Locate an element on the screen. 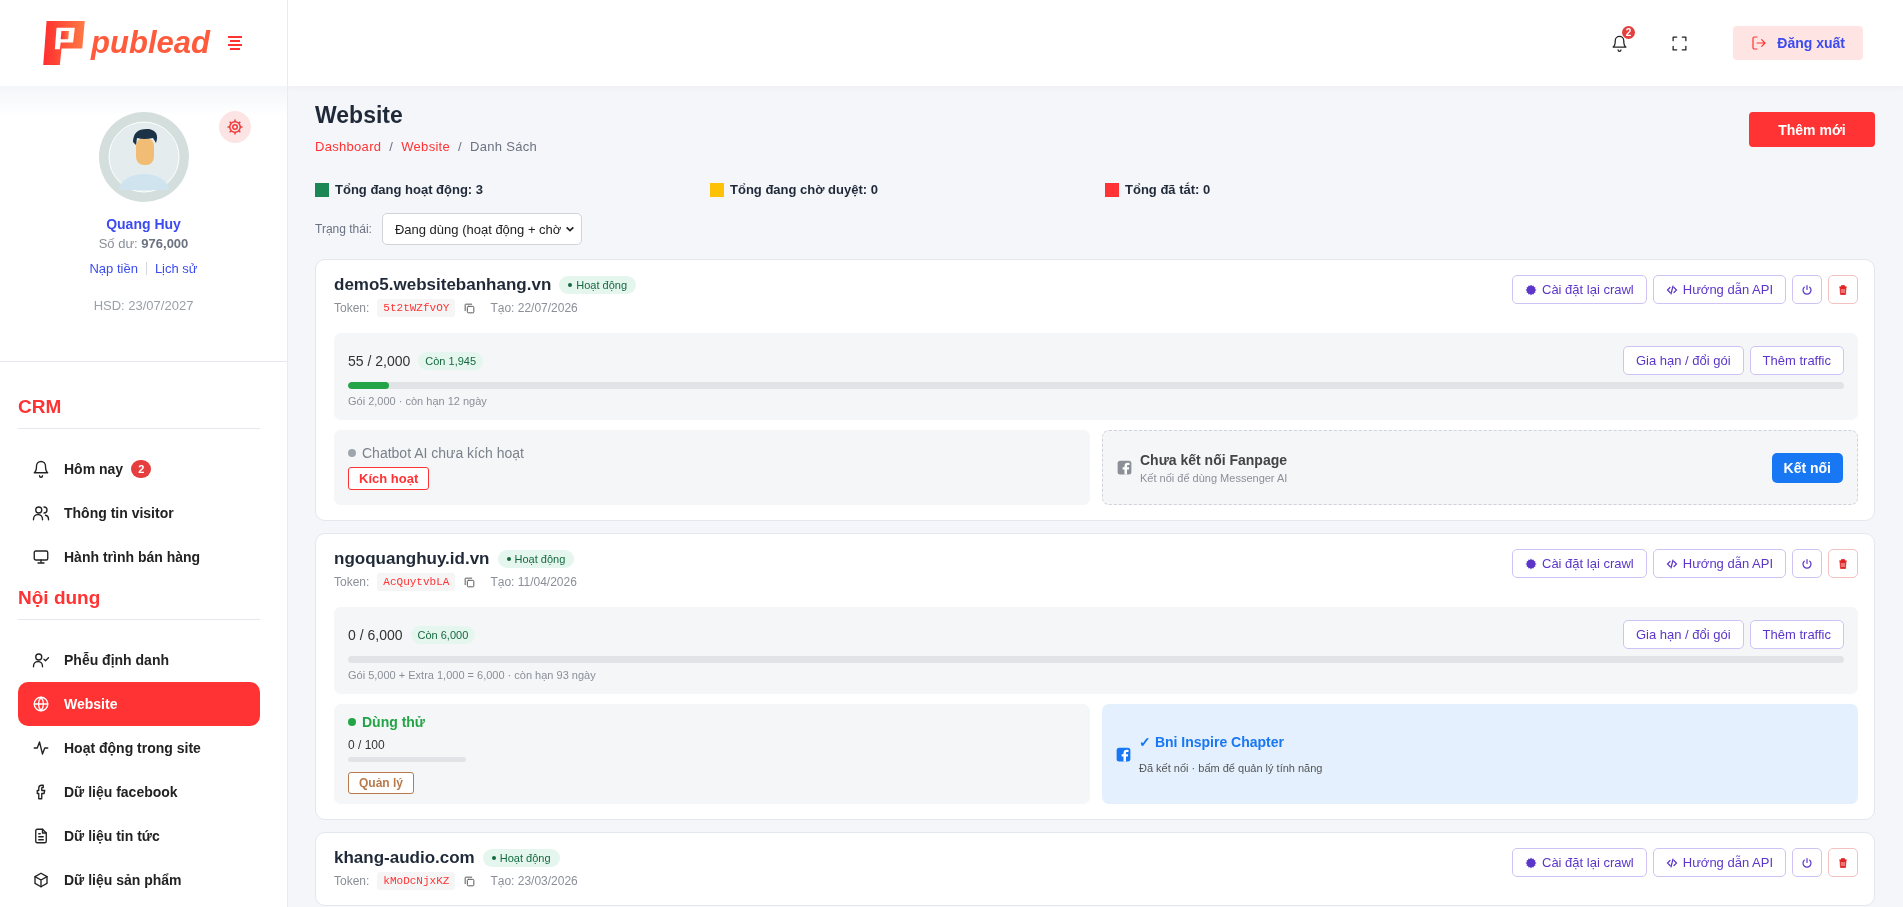 This screenshot has height=907, width=1903. stat-label: Tổng đang hoạt động: 3 is located at coordinates (409, 189).